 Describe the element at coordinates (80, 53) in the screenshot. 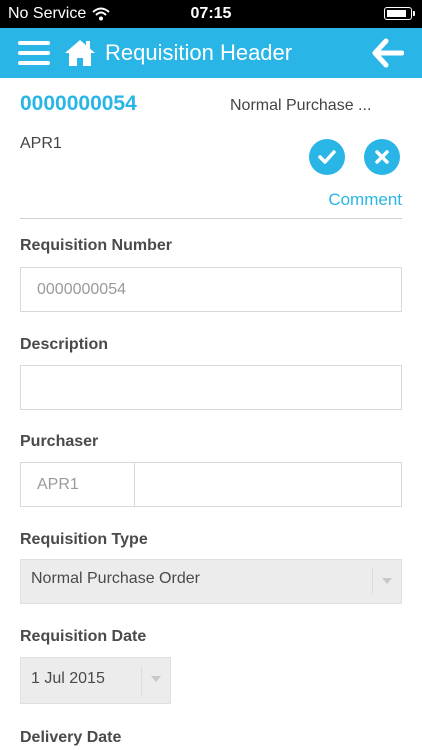

I see `home-icon` at that location.